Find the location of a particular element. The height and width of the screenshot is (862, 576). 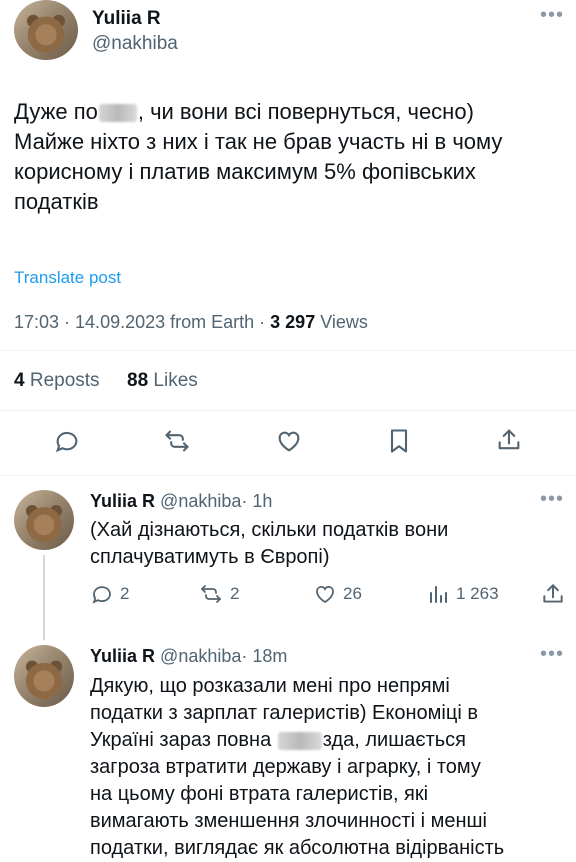

reply-action: 2 is located at coordinates (109, 594).